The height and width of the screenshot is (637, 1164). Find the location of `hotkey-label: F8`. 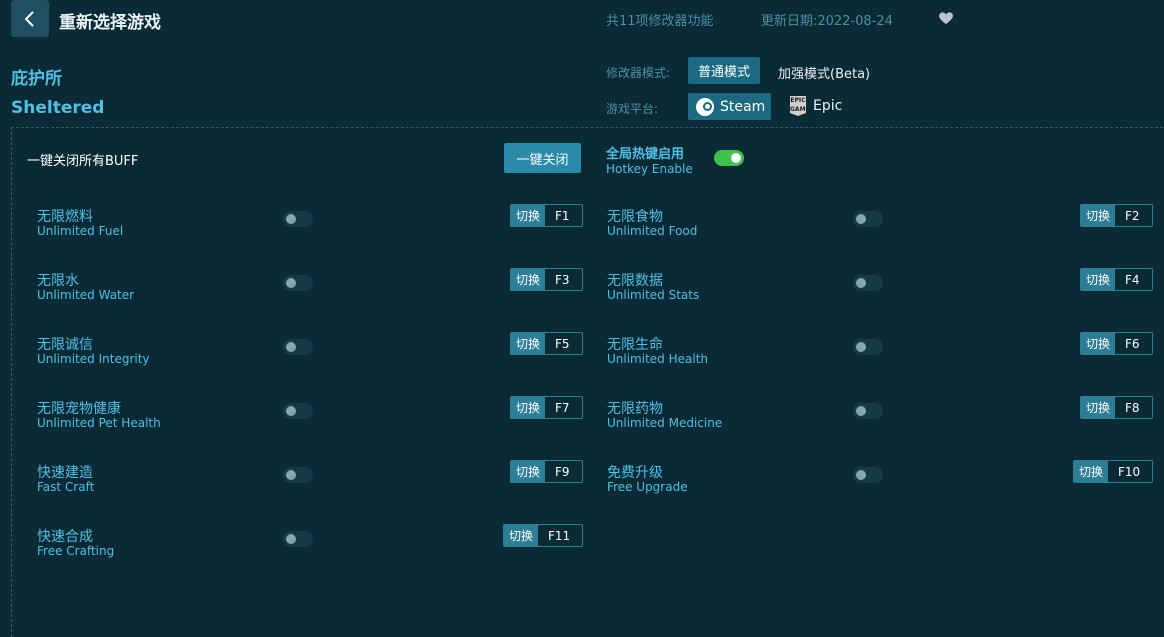

hotkey-label: F8 is located at coordinates (1132, 407).